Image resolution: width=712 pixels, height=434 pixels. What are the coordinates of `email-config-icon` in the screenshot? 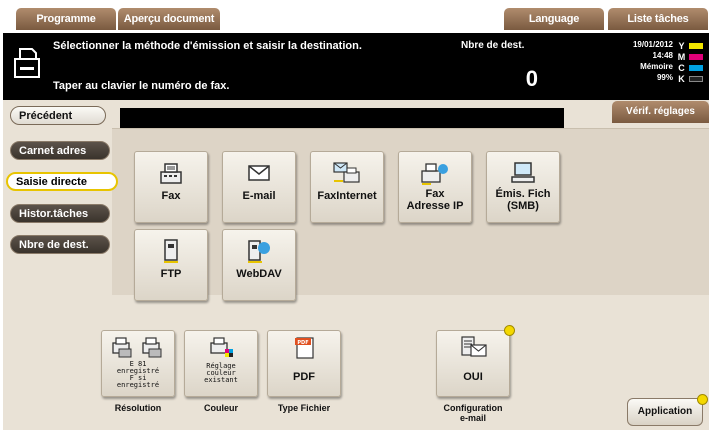 It's located at (474, 346).